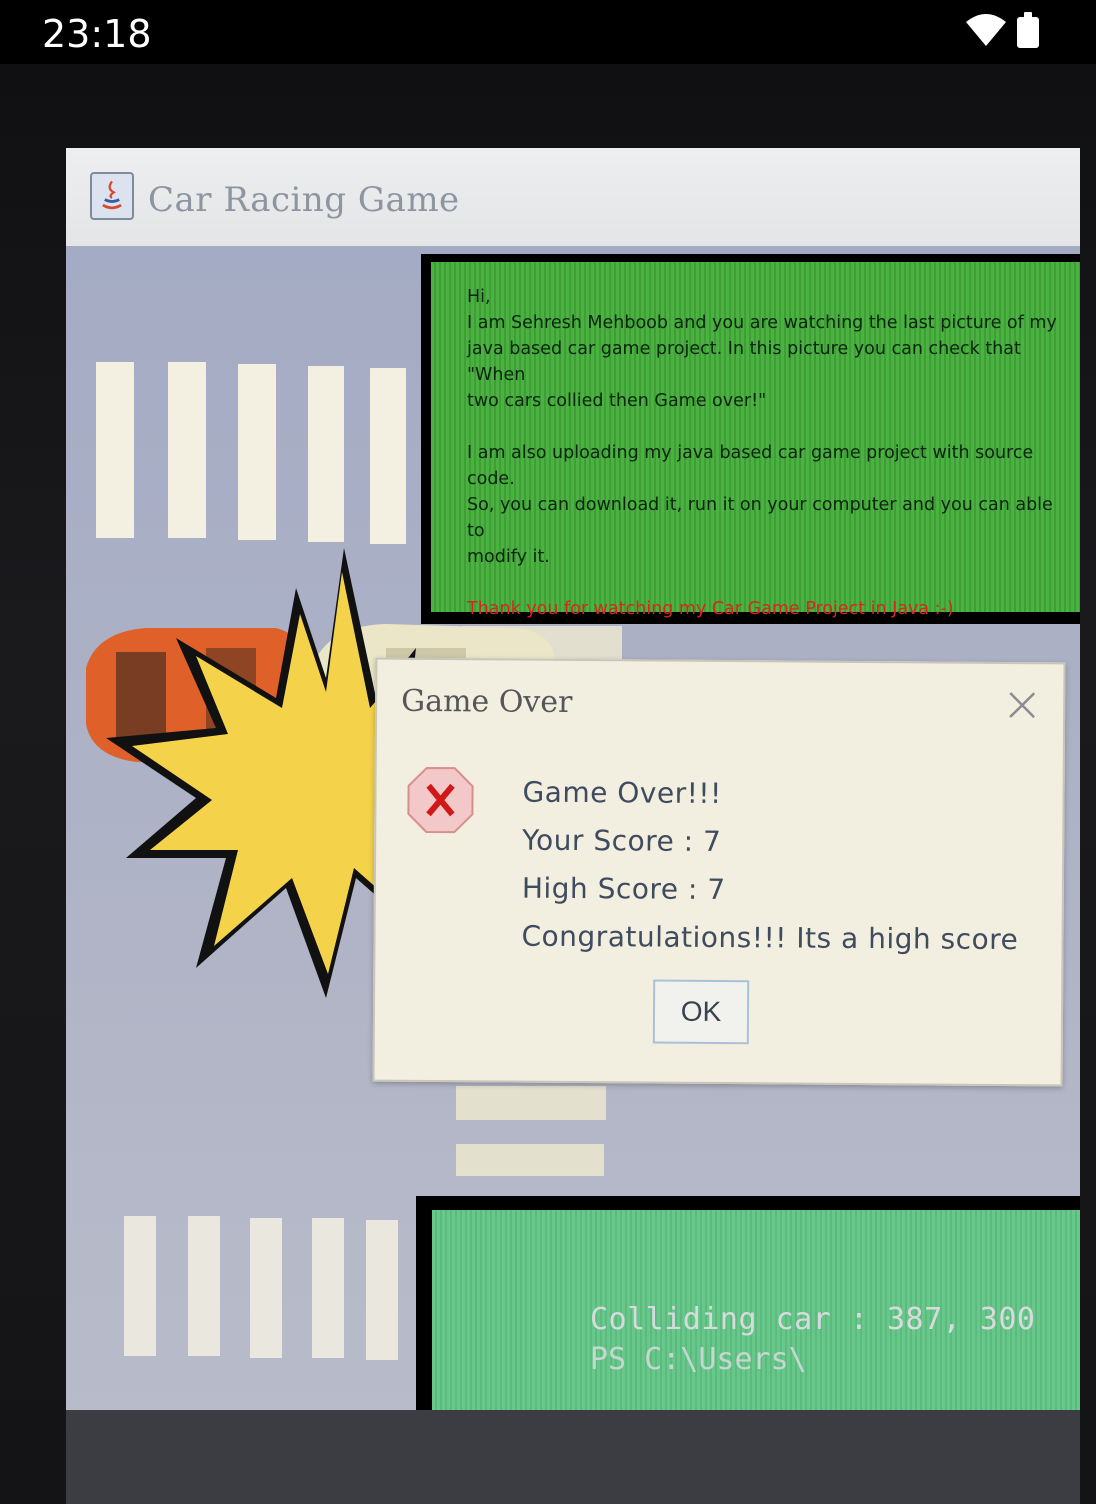 This screenshot has height=1504, width=1096. Describe the element at coordinates (813, 1319) in the screenshot. I see `console-line: Colliding car : 387, 300` at that location.